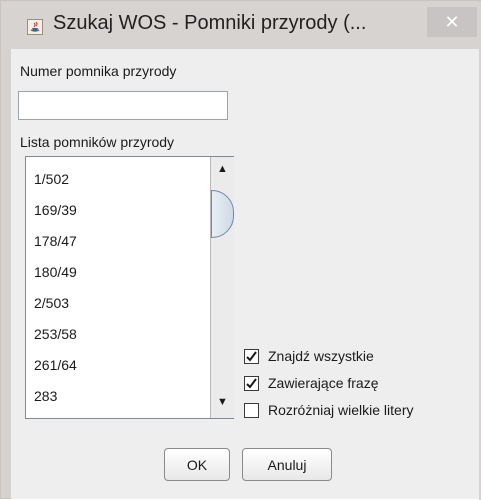 This screenshot has height=500, width=481. I want to click on list-item: 180/49, so click(55, 272).